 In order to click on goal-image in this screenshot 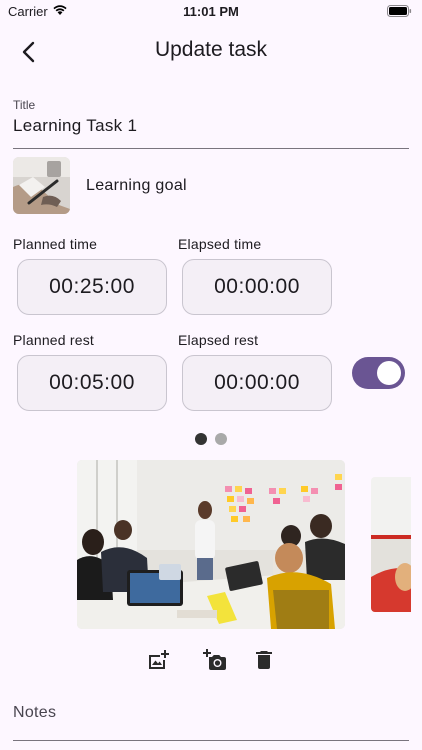, I will do `click(41, 185)`.